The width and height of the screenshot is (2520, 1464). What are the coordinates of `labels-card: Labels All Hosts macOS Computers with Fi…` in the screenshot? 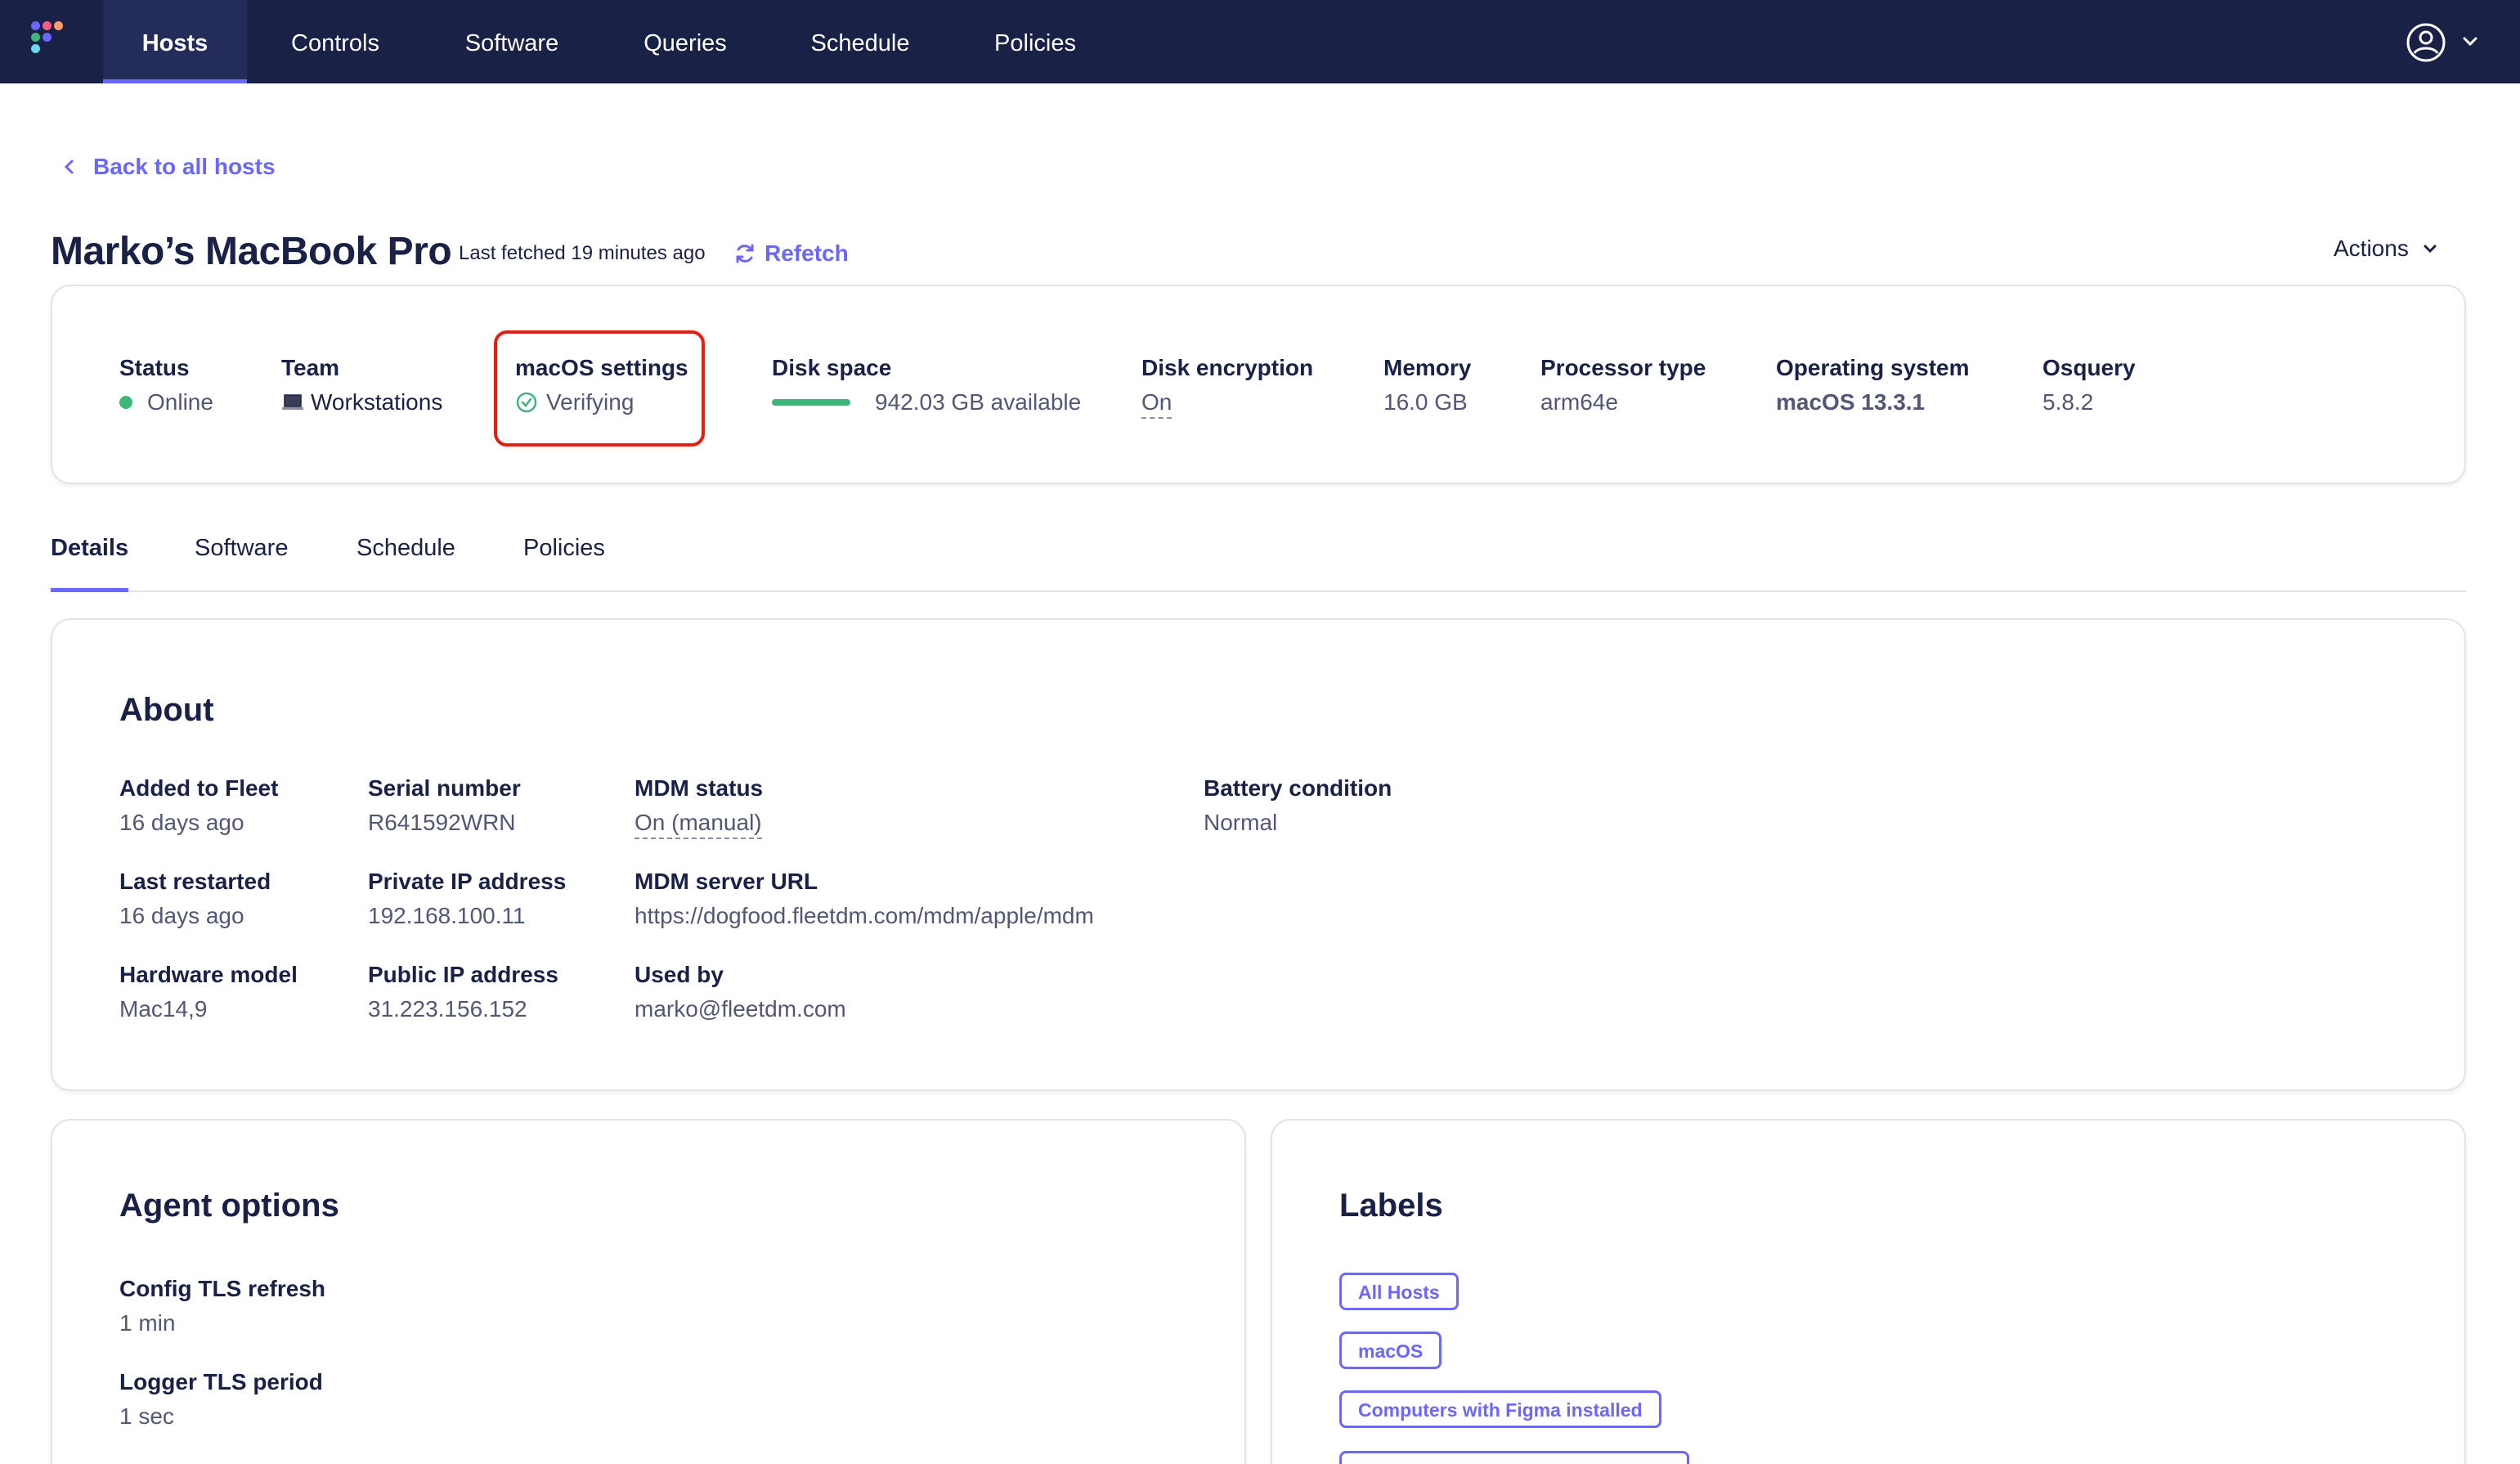 It's located at (1868, 1291).